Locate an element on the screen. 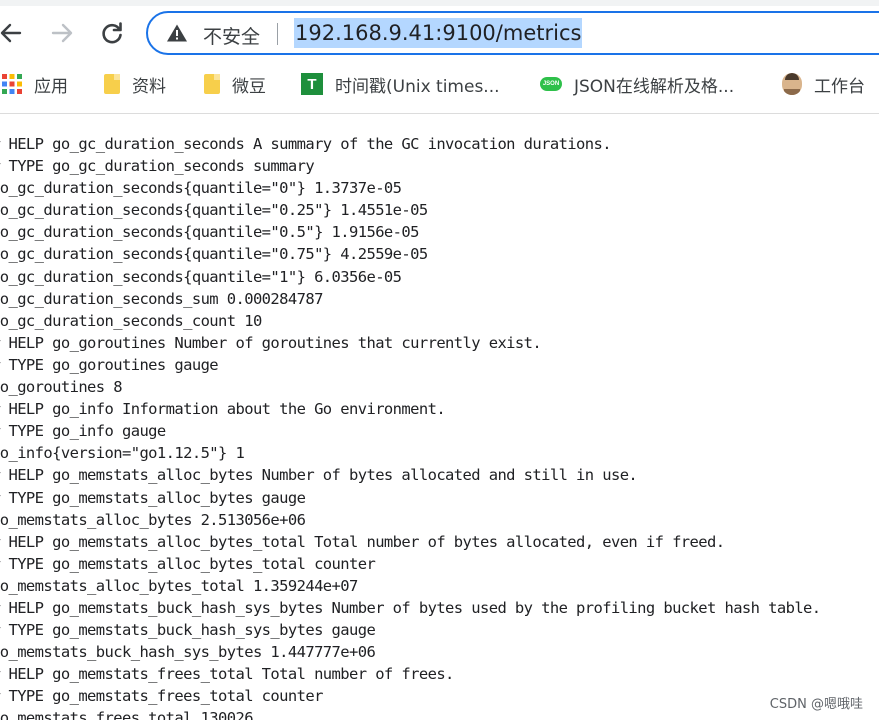 This screenshot has height=720, width=879. metric-line: # TYPE go_memstats_frees_total counter is located at coordinates (161, 696).